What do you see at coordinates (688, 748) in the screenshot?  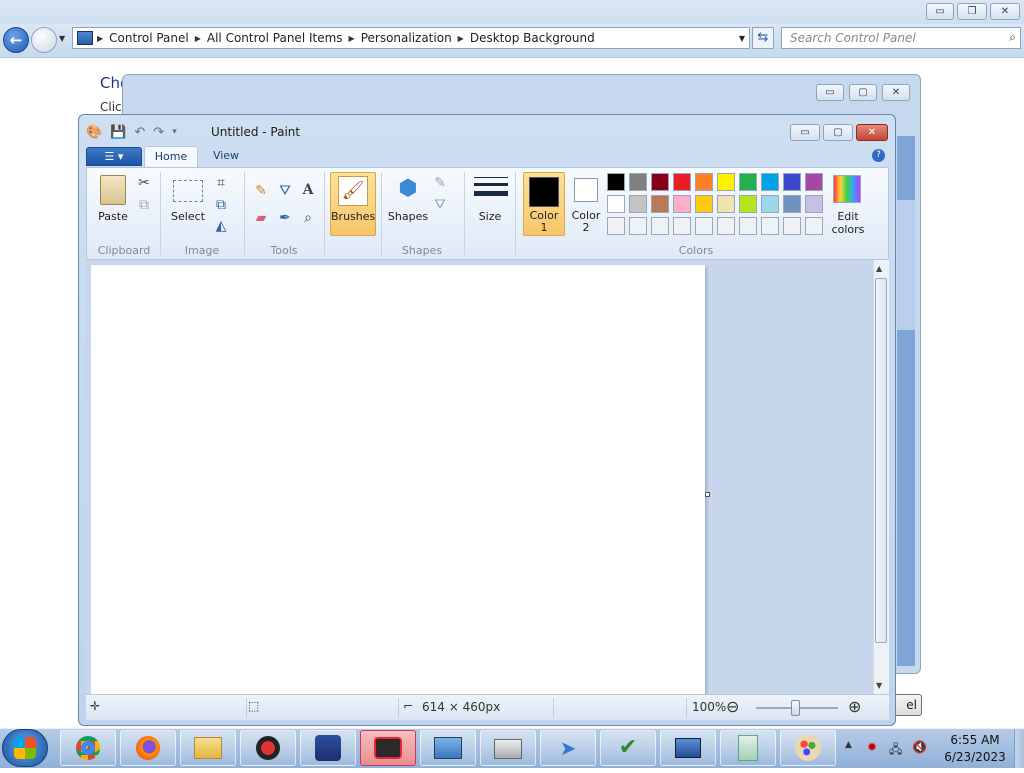 I see `taskbar-network` at bounding box center [688, 748].